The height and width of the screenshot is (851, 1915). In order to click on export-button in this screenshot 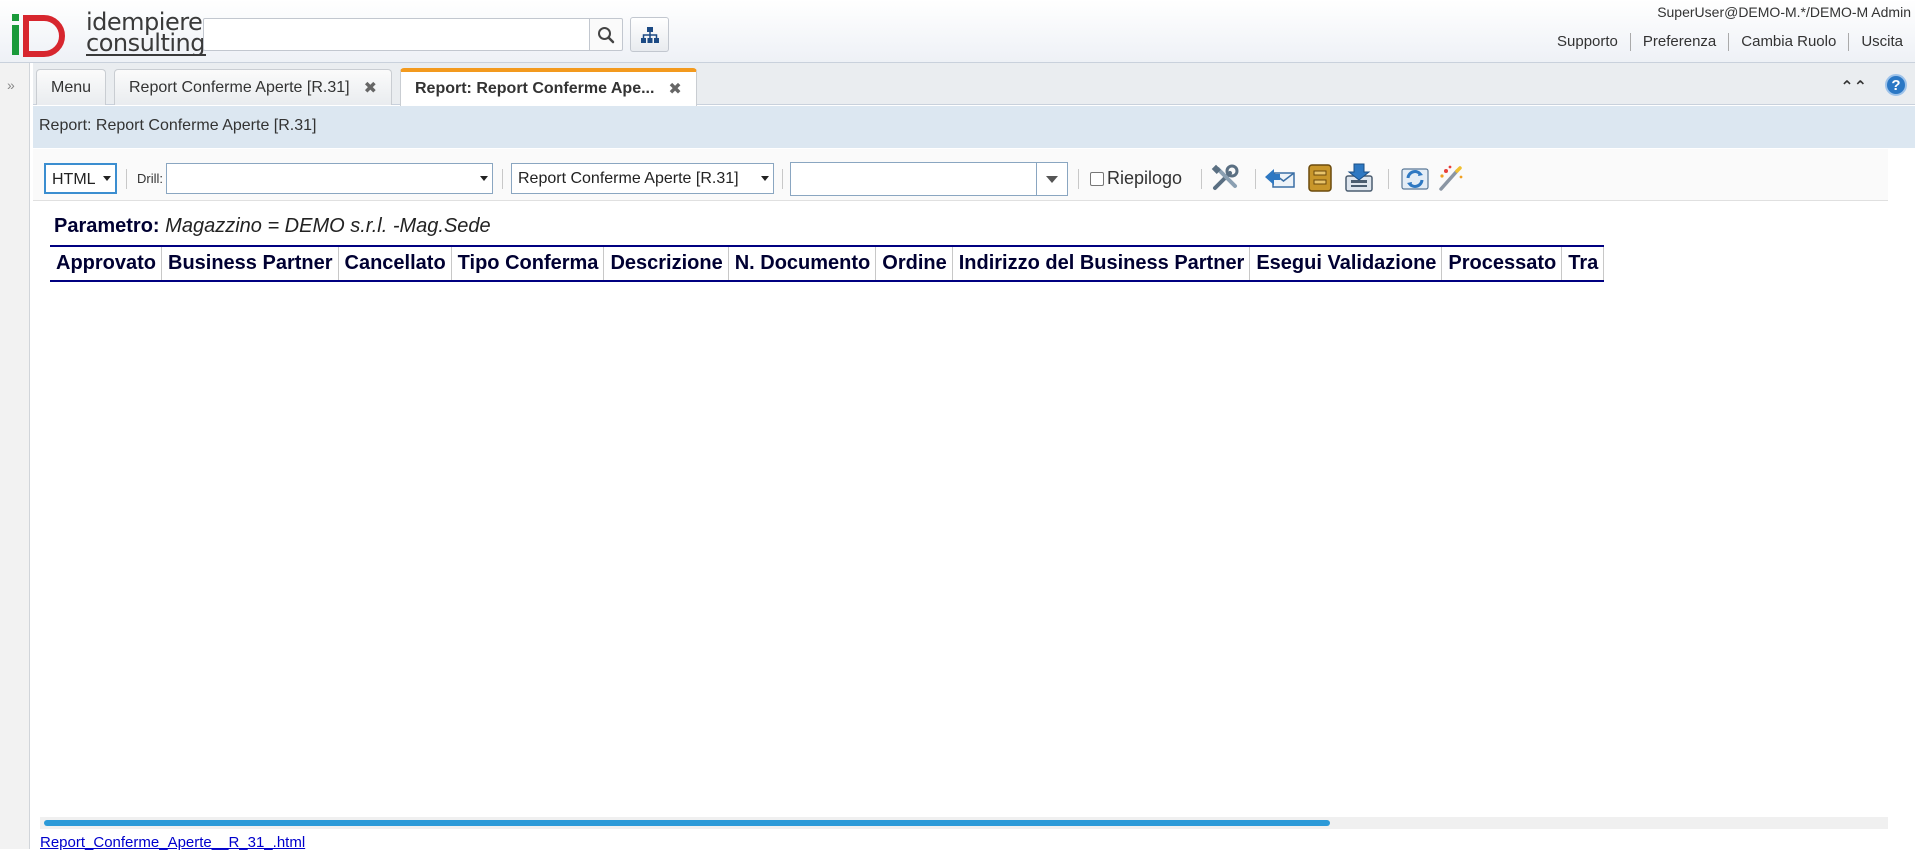, I will do `click(1359, 178)`.